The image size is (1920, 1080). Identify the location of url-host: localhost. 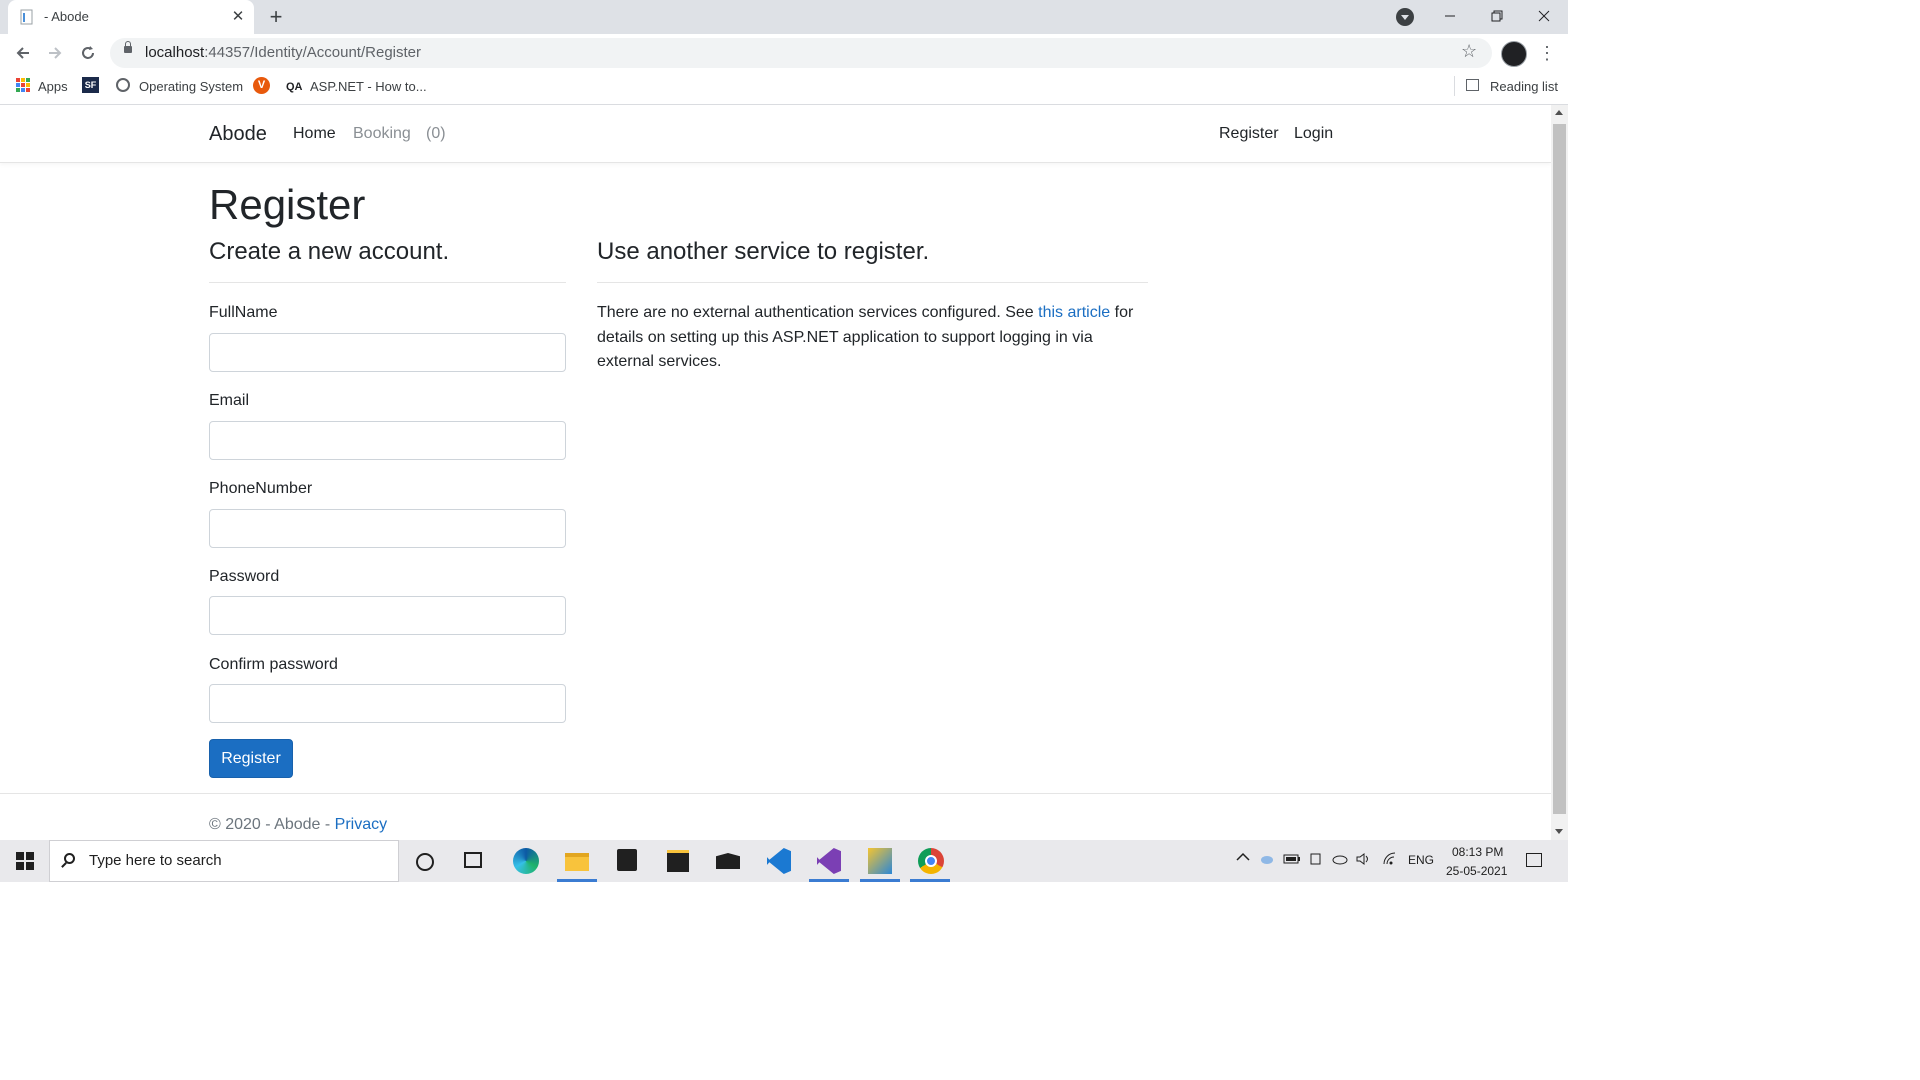
(175, 52).